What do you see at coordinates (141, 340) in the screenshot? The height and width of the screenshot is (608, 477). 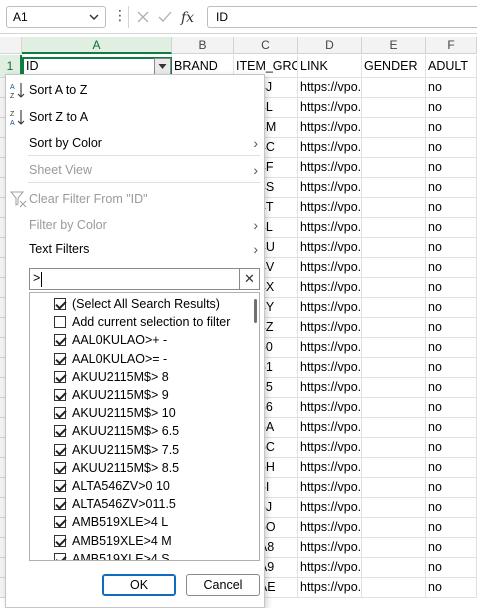 I see `filter-value-item: AAL0KULAO>+ -` at bounding box center [141, 340].